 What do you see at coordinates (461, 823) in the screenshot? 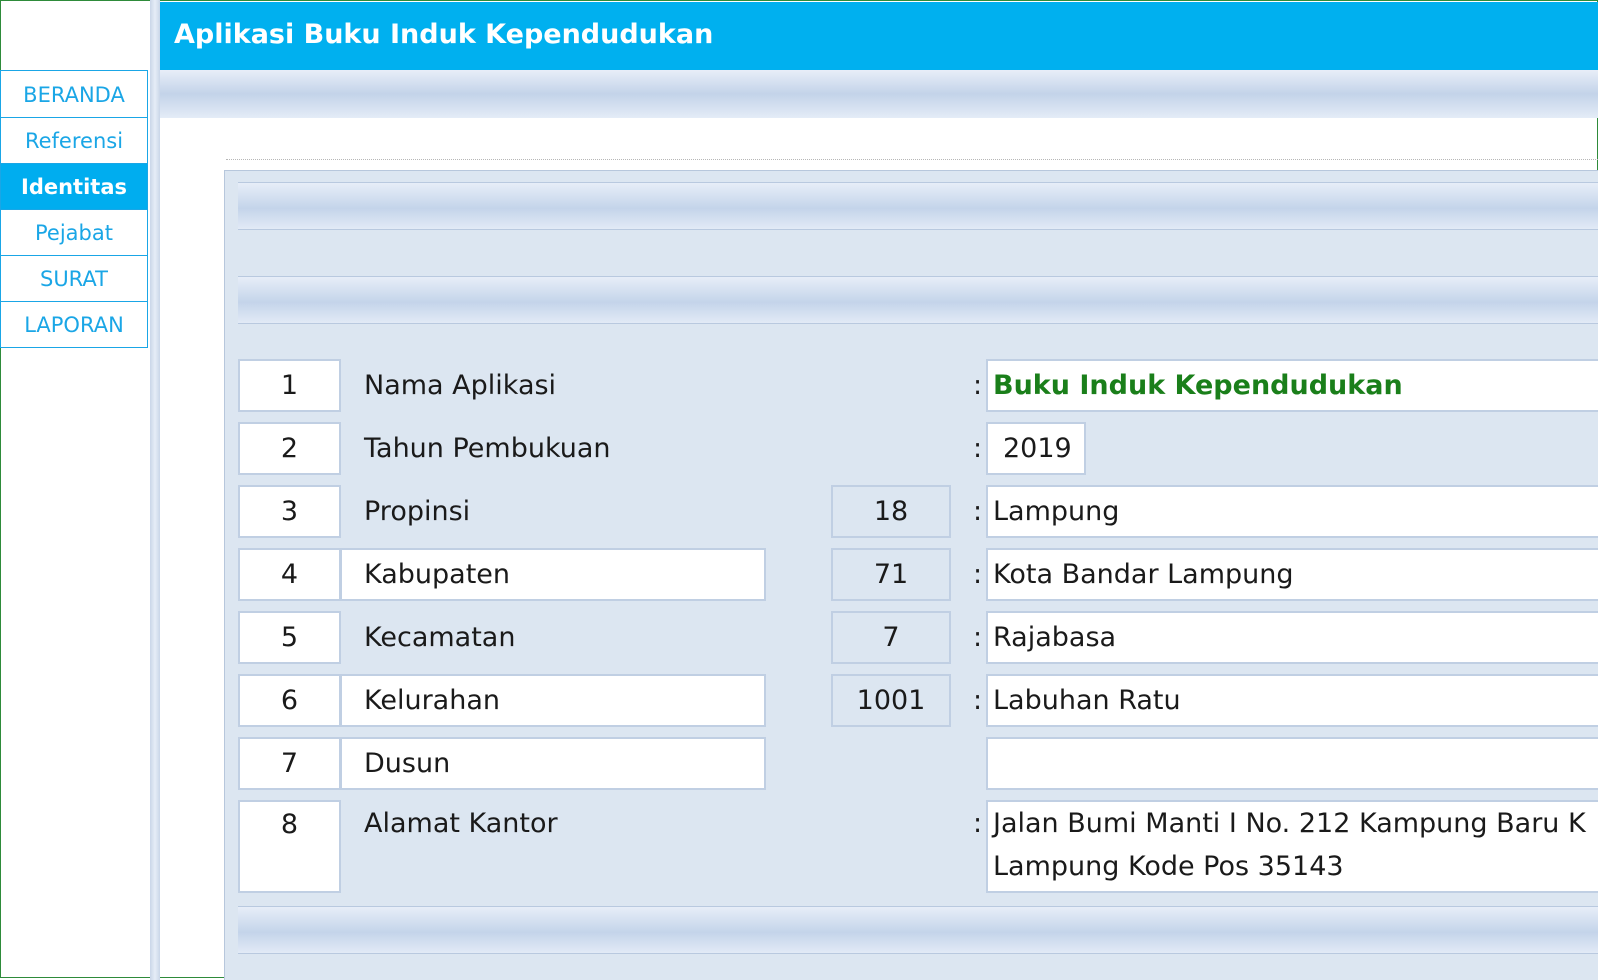
I see `field-label-alamat-kantor: Alamat Kantor` at bounding box center [461, 823].